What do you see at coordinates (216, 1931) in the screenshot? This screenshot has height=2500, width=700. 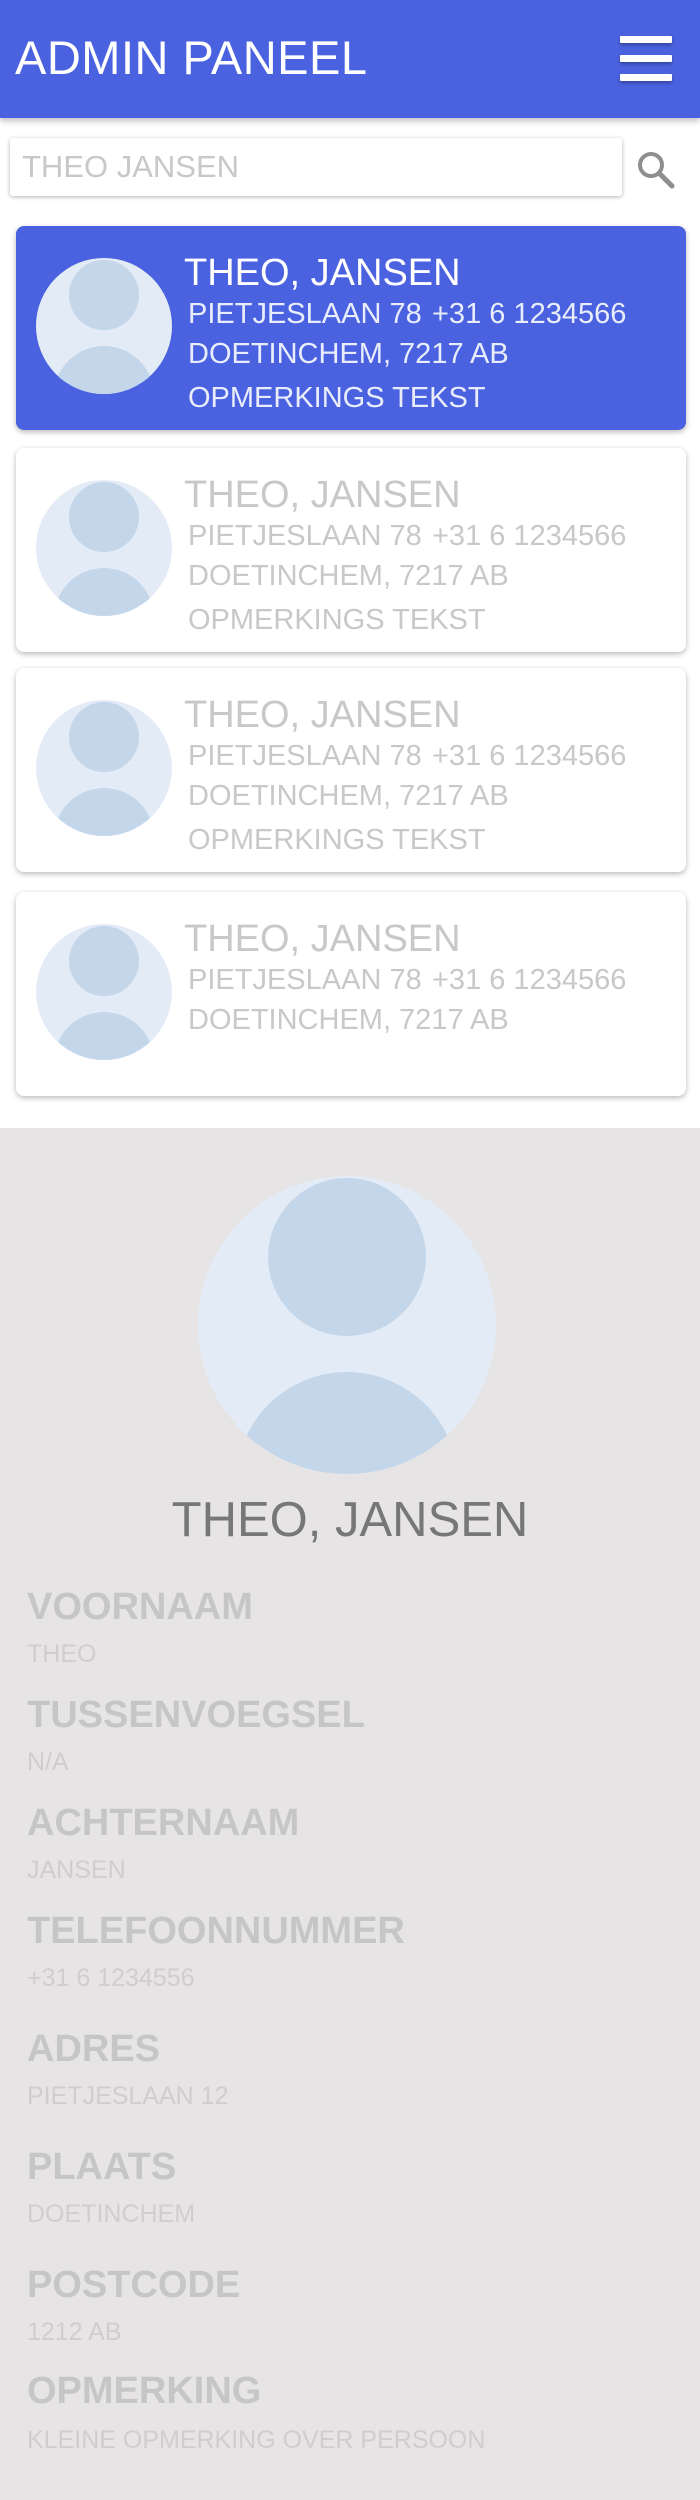 I see `field-label-telefoonnummer: TELEFOONNUMMER` at bounding box center [216, 1931].